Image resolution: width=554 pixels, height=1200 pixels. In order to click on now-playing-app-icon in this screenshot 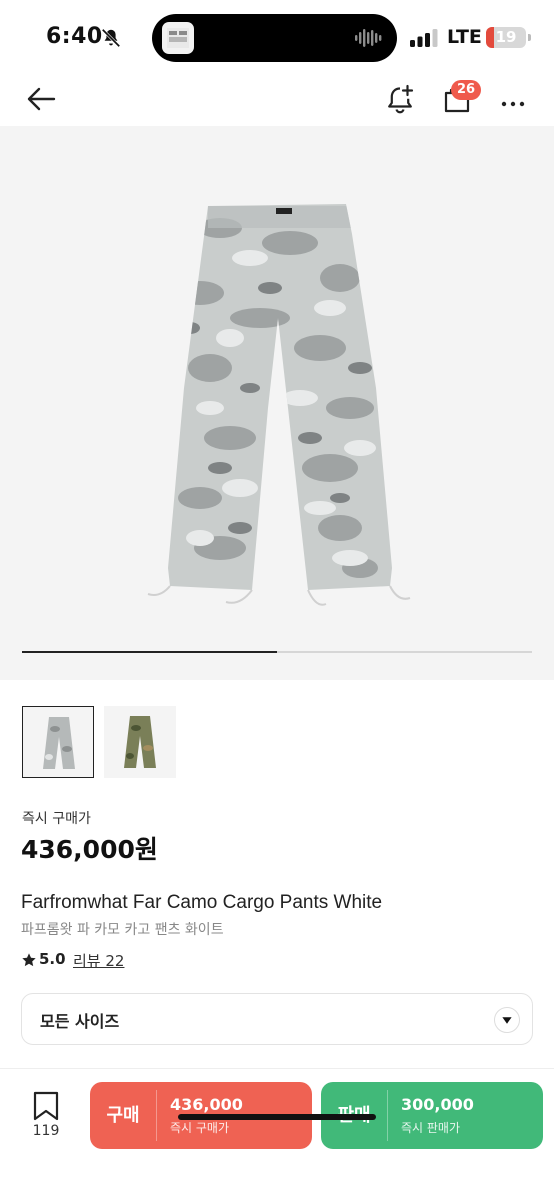, I will do `click(178, 38)`.